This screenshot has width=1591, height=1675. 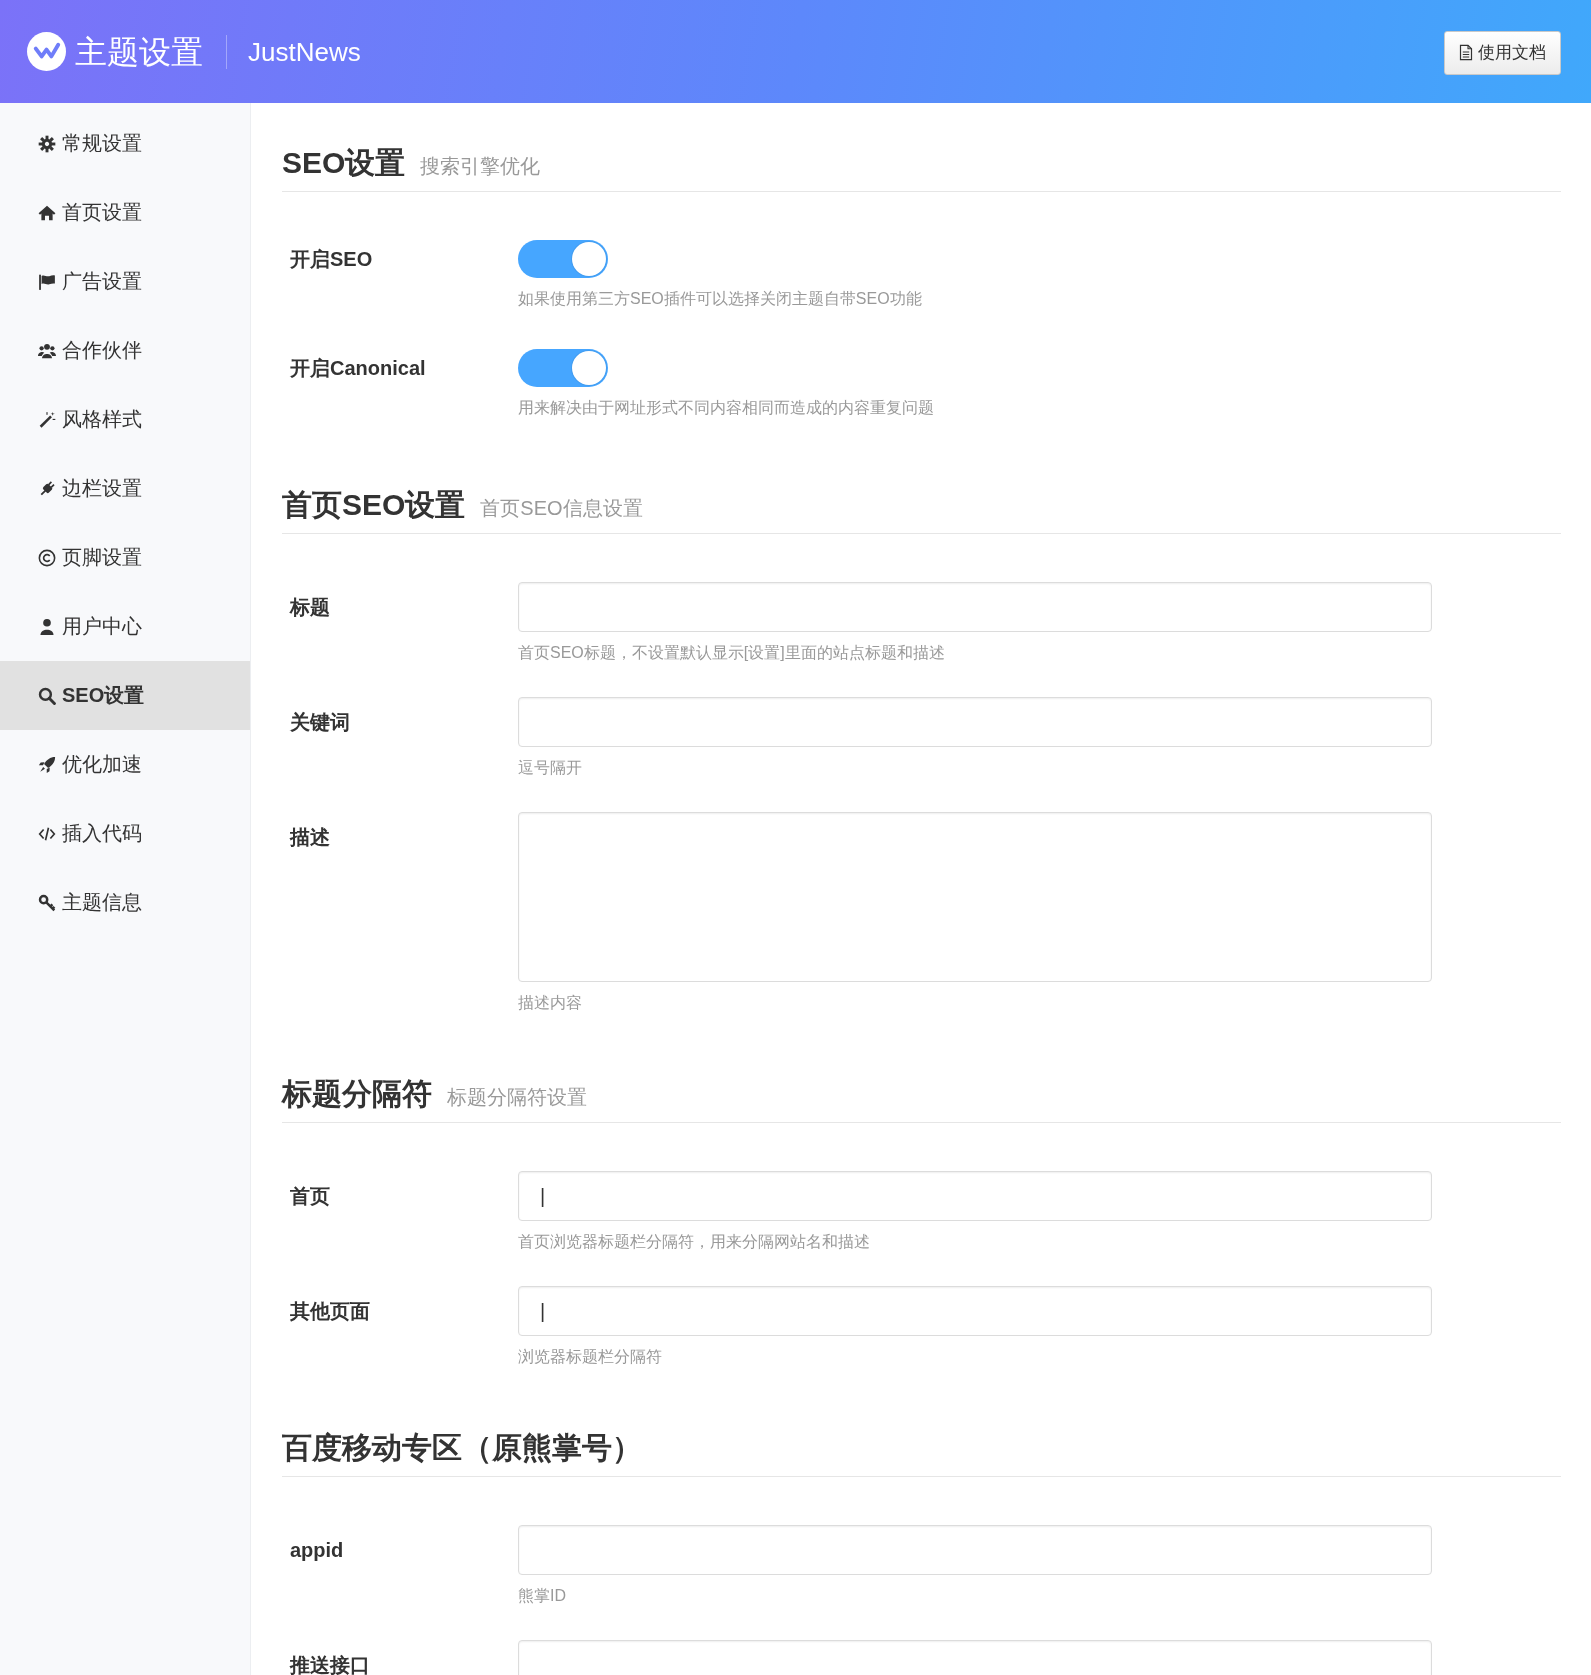 What do you see at coordinates (309, 1196) in the screenshot?
I see `field-label: 首页` at bounding box center [309, 1196].